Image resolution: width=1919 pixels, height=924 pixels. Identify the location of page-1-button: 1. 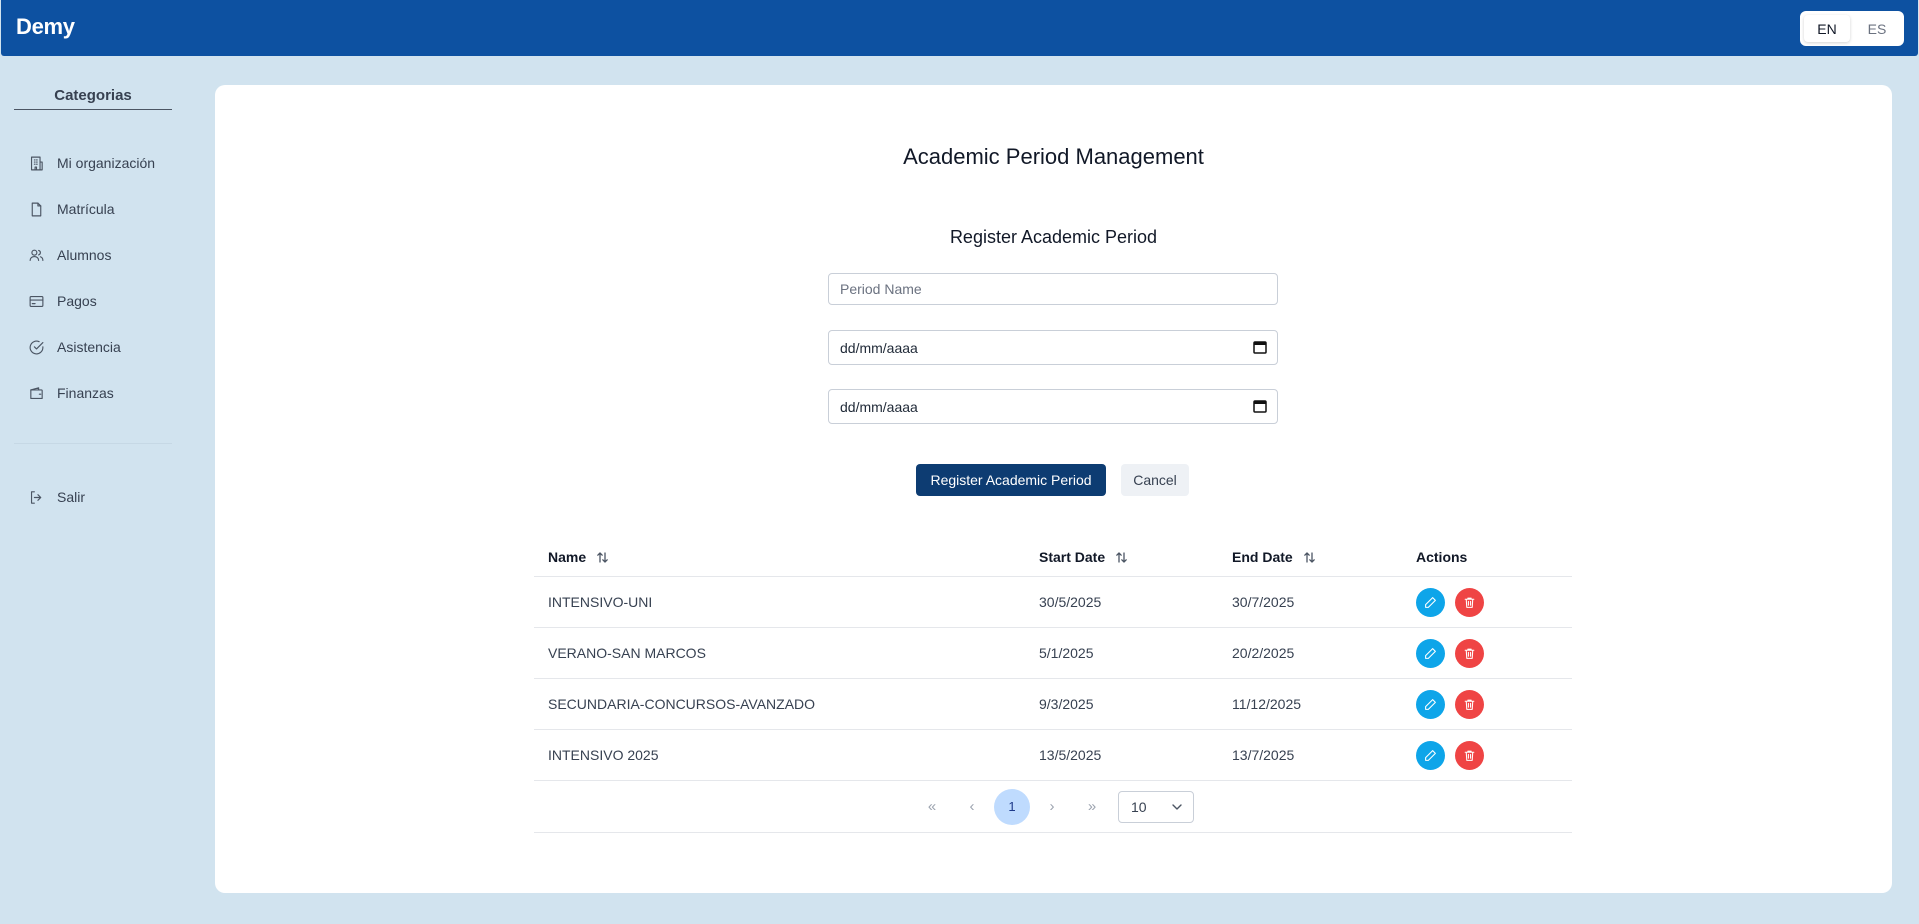
(1012, 806).